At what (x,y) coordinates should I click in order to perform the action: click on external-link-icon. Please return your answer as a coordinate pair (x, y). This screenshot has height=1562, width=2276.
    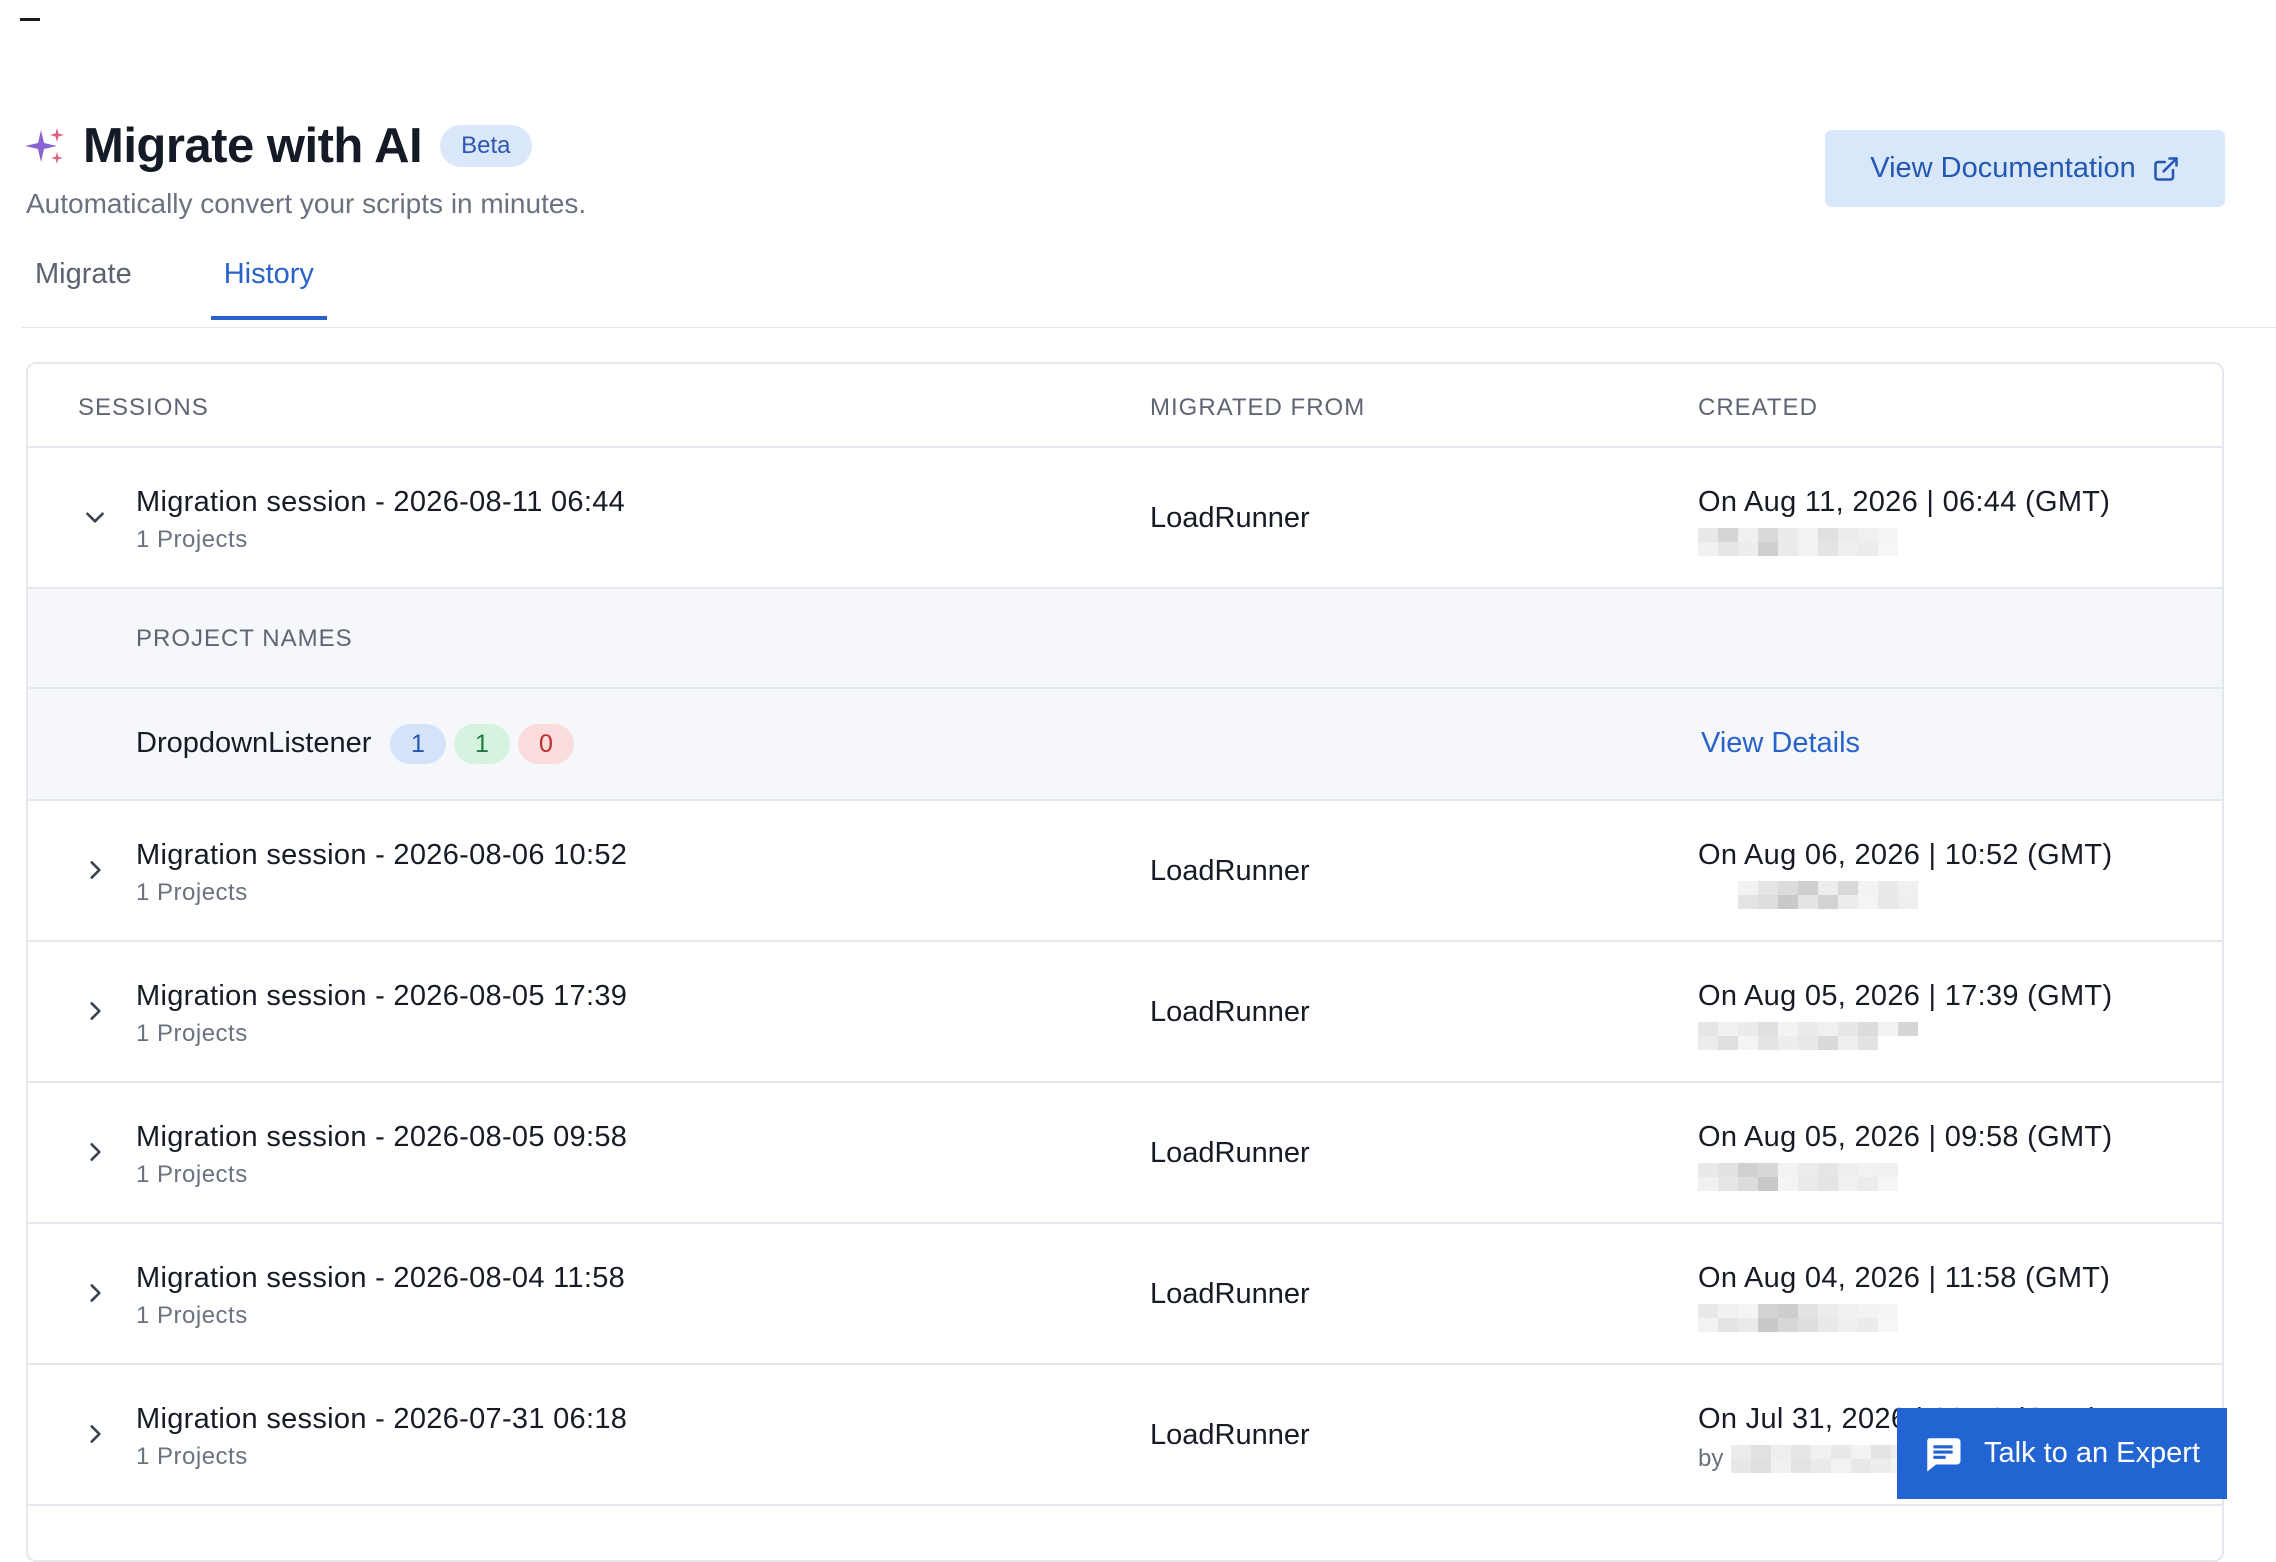
    Looking at the image, I should click on (2165, 168).